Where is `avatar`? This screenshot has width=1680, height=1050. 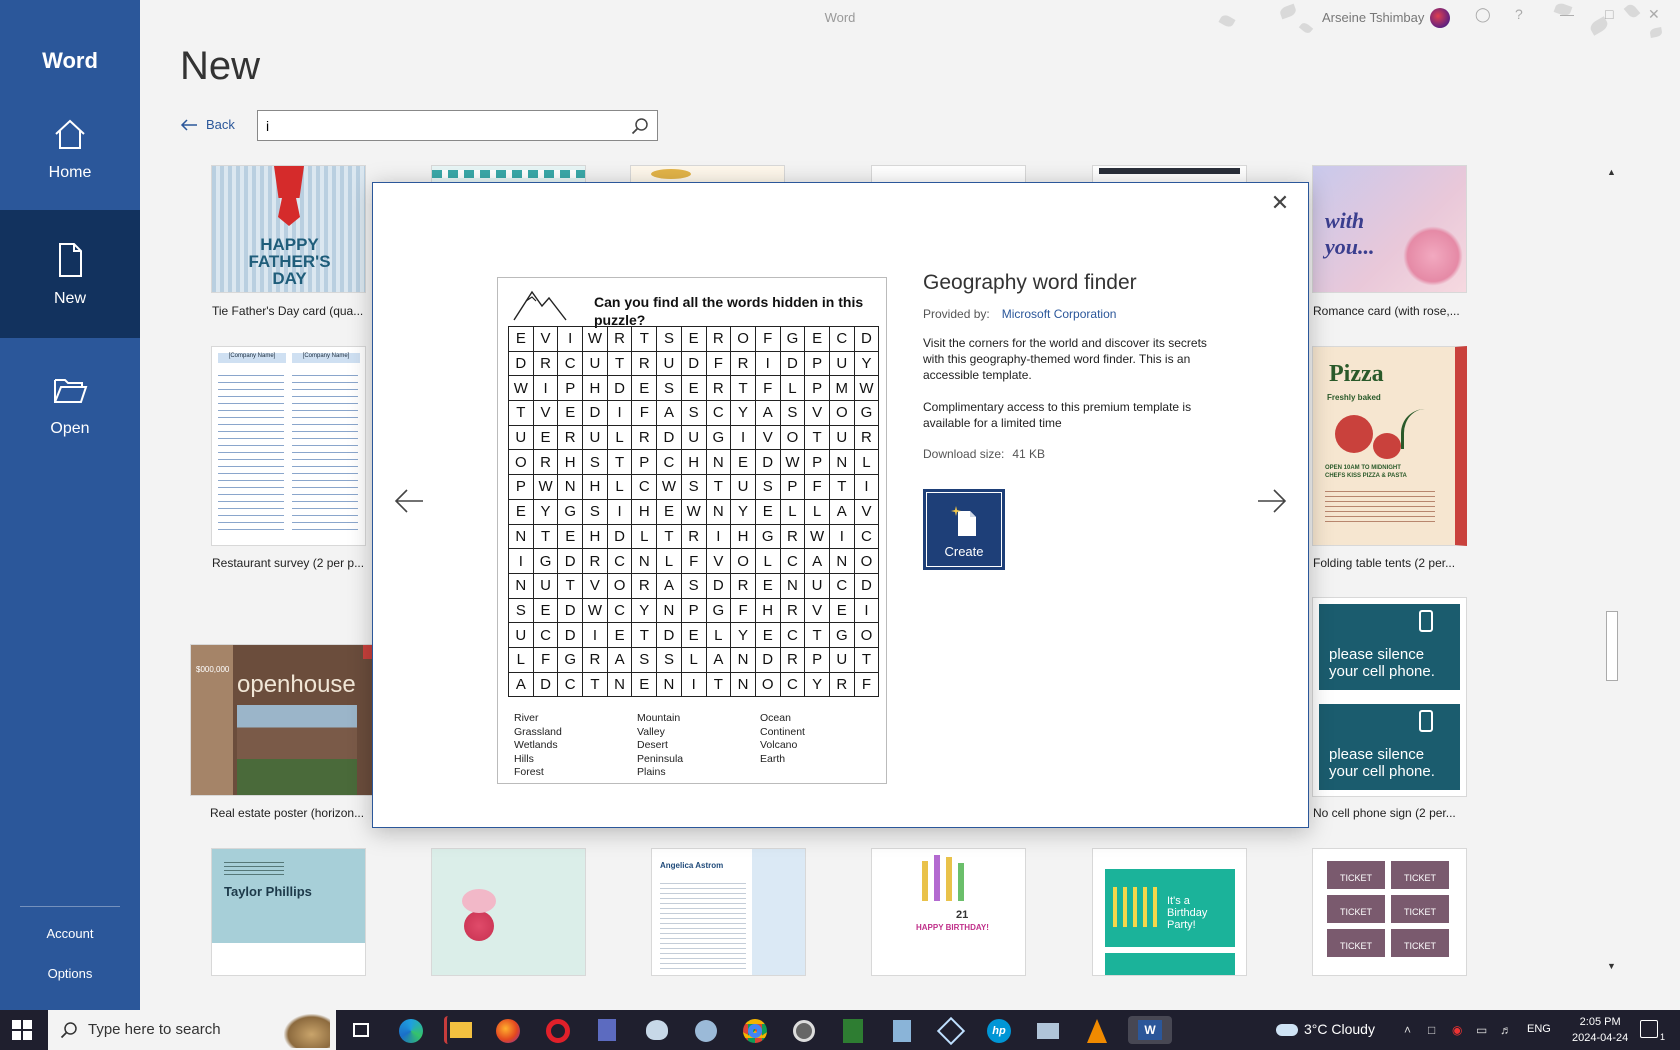
avatar is located at coordinates (1440, 18).